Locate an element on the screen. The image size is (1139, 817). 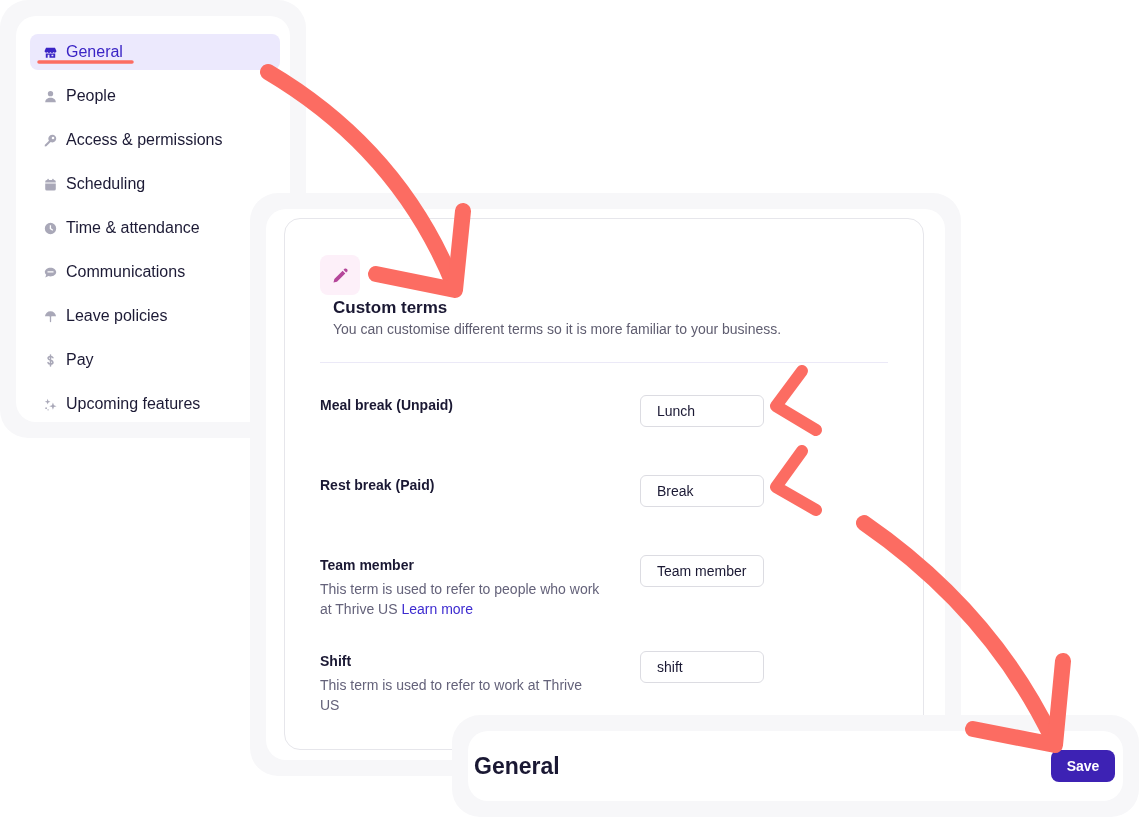
chat-bubble-icon is located at coordinates (50, 272).